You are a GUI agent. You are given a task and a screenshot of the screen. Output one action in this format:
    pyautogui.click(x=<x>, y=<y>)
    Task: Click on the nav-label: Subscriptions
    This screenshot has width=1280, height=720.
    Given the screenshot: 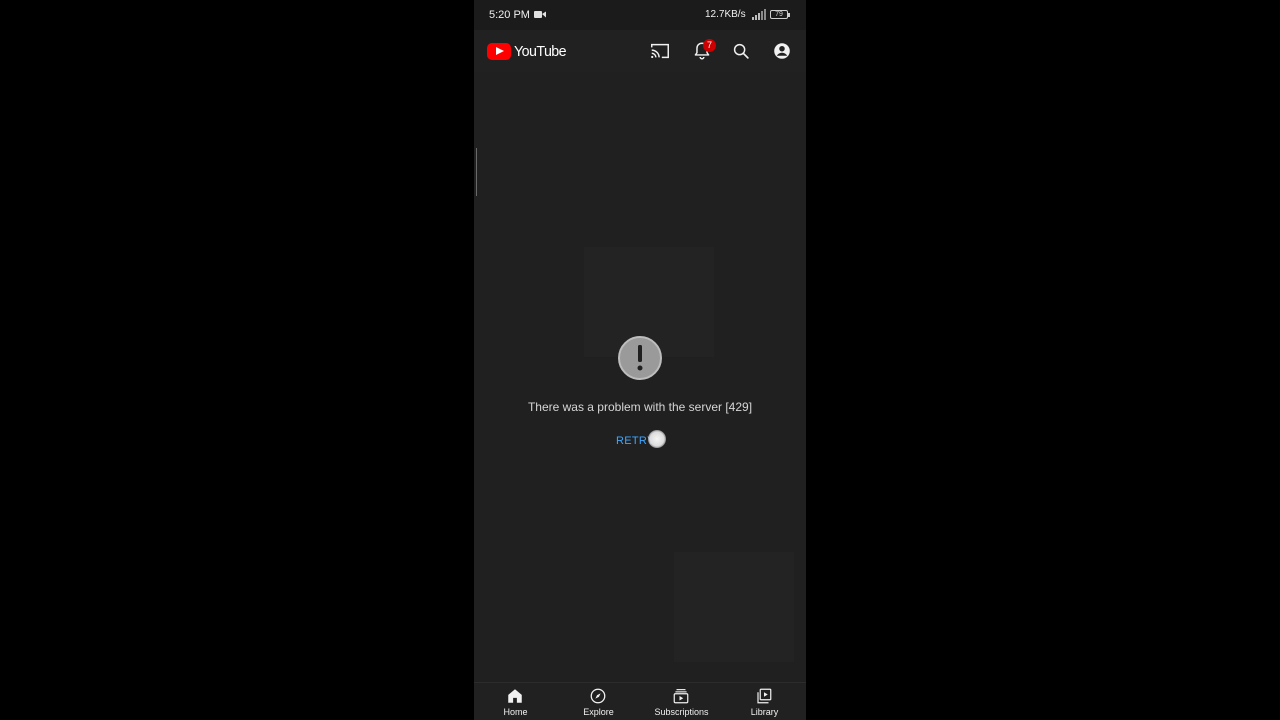 What is the action you would take?
    pyautogui.click(x=681, y=712)
    